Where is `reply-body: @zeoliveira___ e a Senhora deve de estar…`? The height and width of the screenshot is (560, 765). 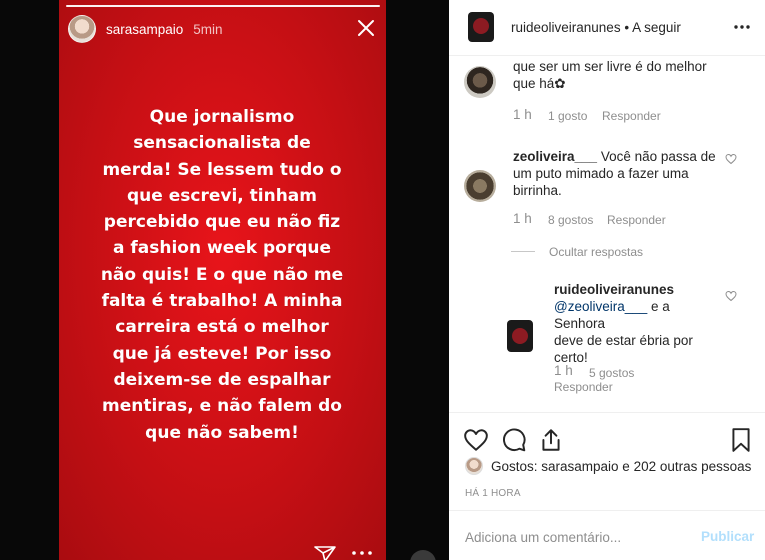 reply-body: @zeoliveira___ e a Senhora deve de estar… is located at coordinates (639, 332).